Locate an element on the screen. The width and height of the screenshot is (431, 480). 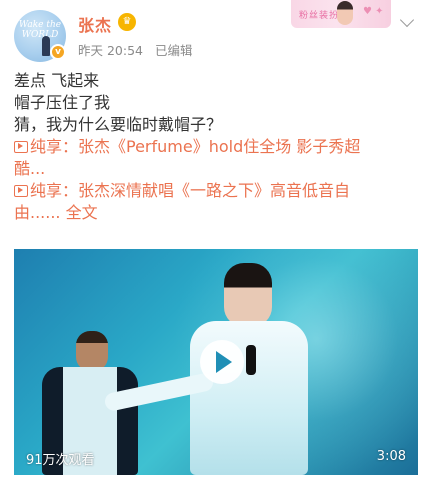
banner-decoration: ♥ ✦ is located at coordinates (373, 11).